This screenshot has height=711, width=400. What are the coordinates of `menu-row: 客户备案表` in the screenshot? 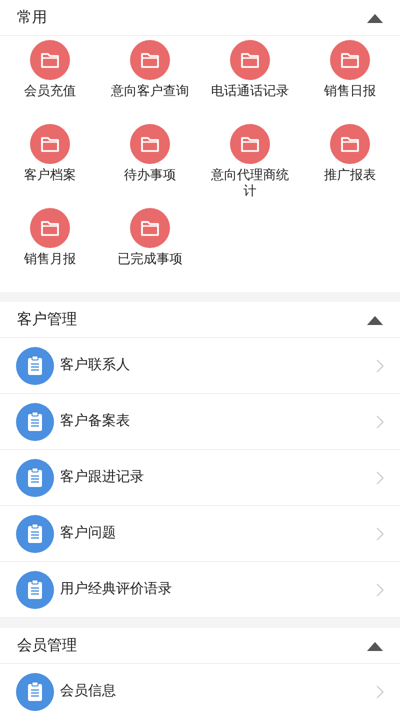 It's located at (200, 422).